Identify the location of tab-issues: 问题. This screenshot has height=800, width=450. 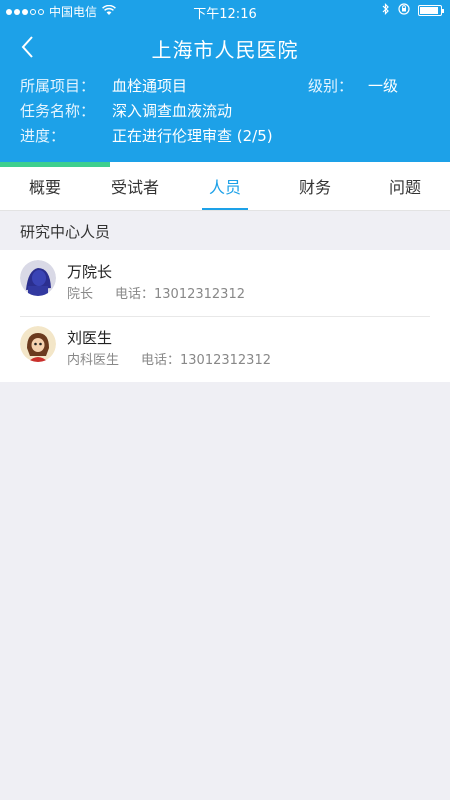
(405, 188).